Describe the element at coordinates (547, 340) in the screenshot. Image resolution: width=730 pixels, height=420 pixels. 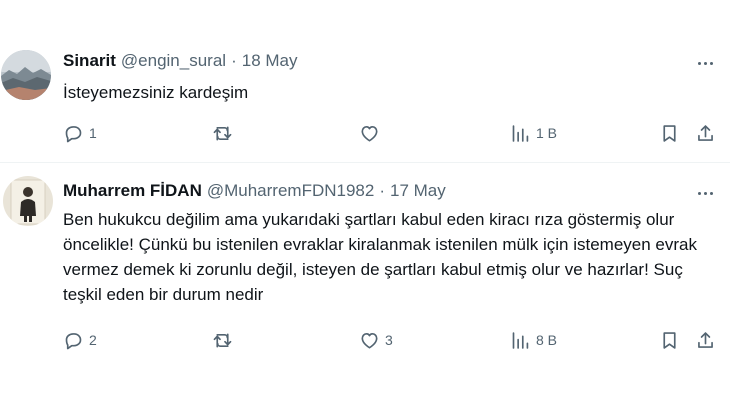
I see `views-count: 8 B` at that location.